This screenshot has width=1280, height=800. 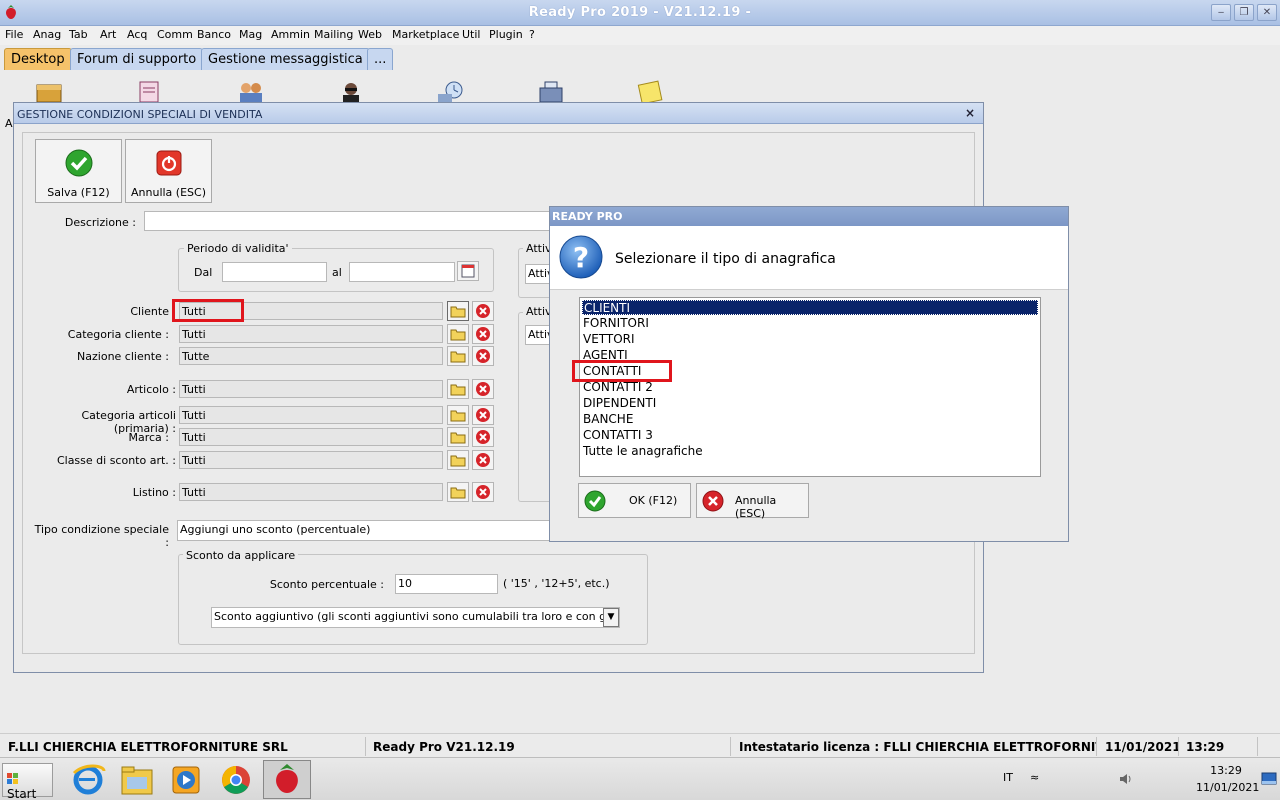 I want to click on classe-sconto-clear-button, so click(x=483, y=460).